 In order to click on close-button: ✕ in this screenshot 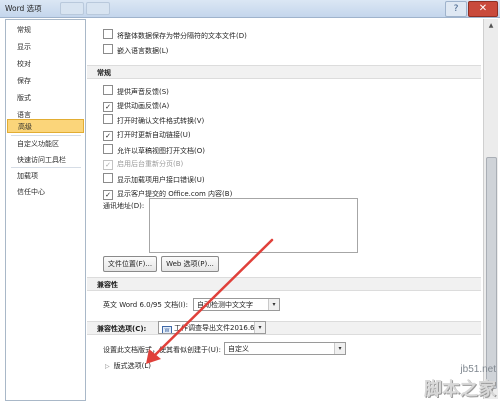, I will do `click(483, 9)`.